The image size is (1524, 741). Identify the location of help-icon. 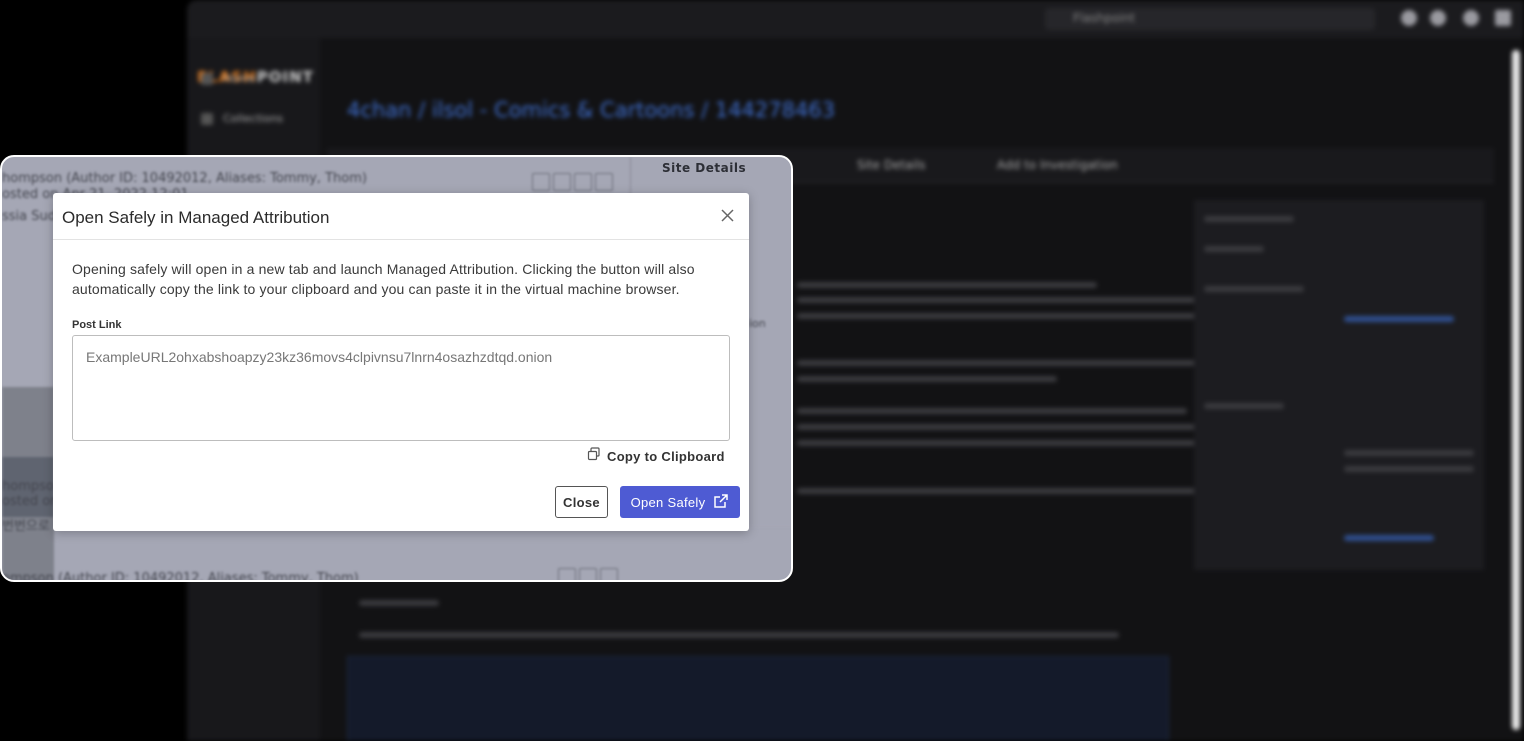
(1409, 18).